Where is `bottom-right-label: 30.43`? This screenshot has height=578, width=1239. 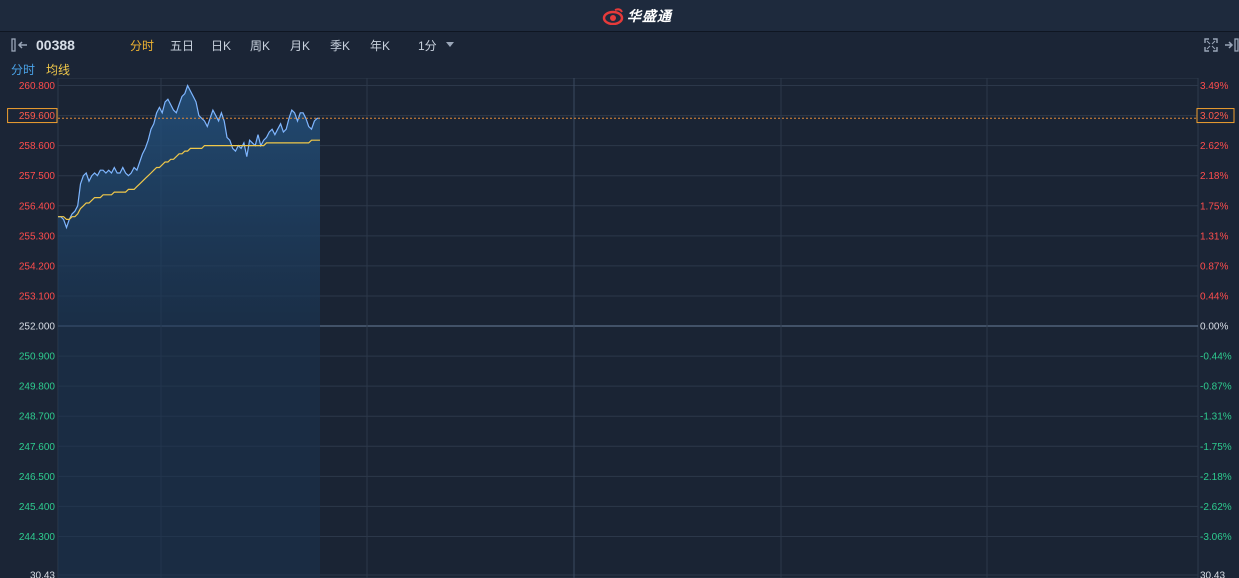 bottom-right-label: 30.43 is located at coordinates (1212, 574).